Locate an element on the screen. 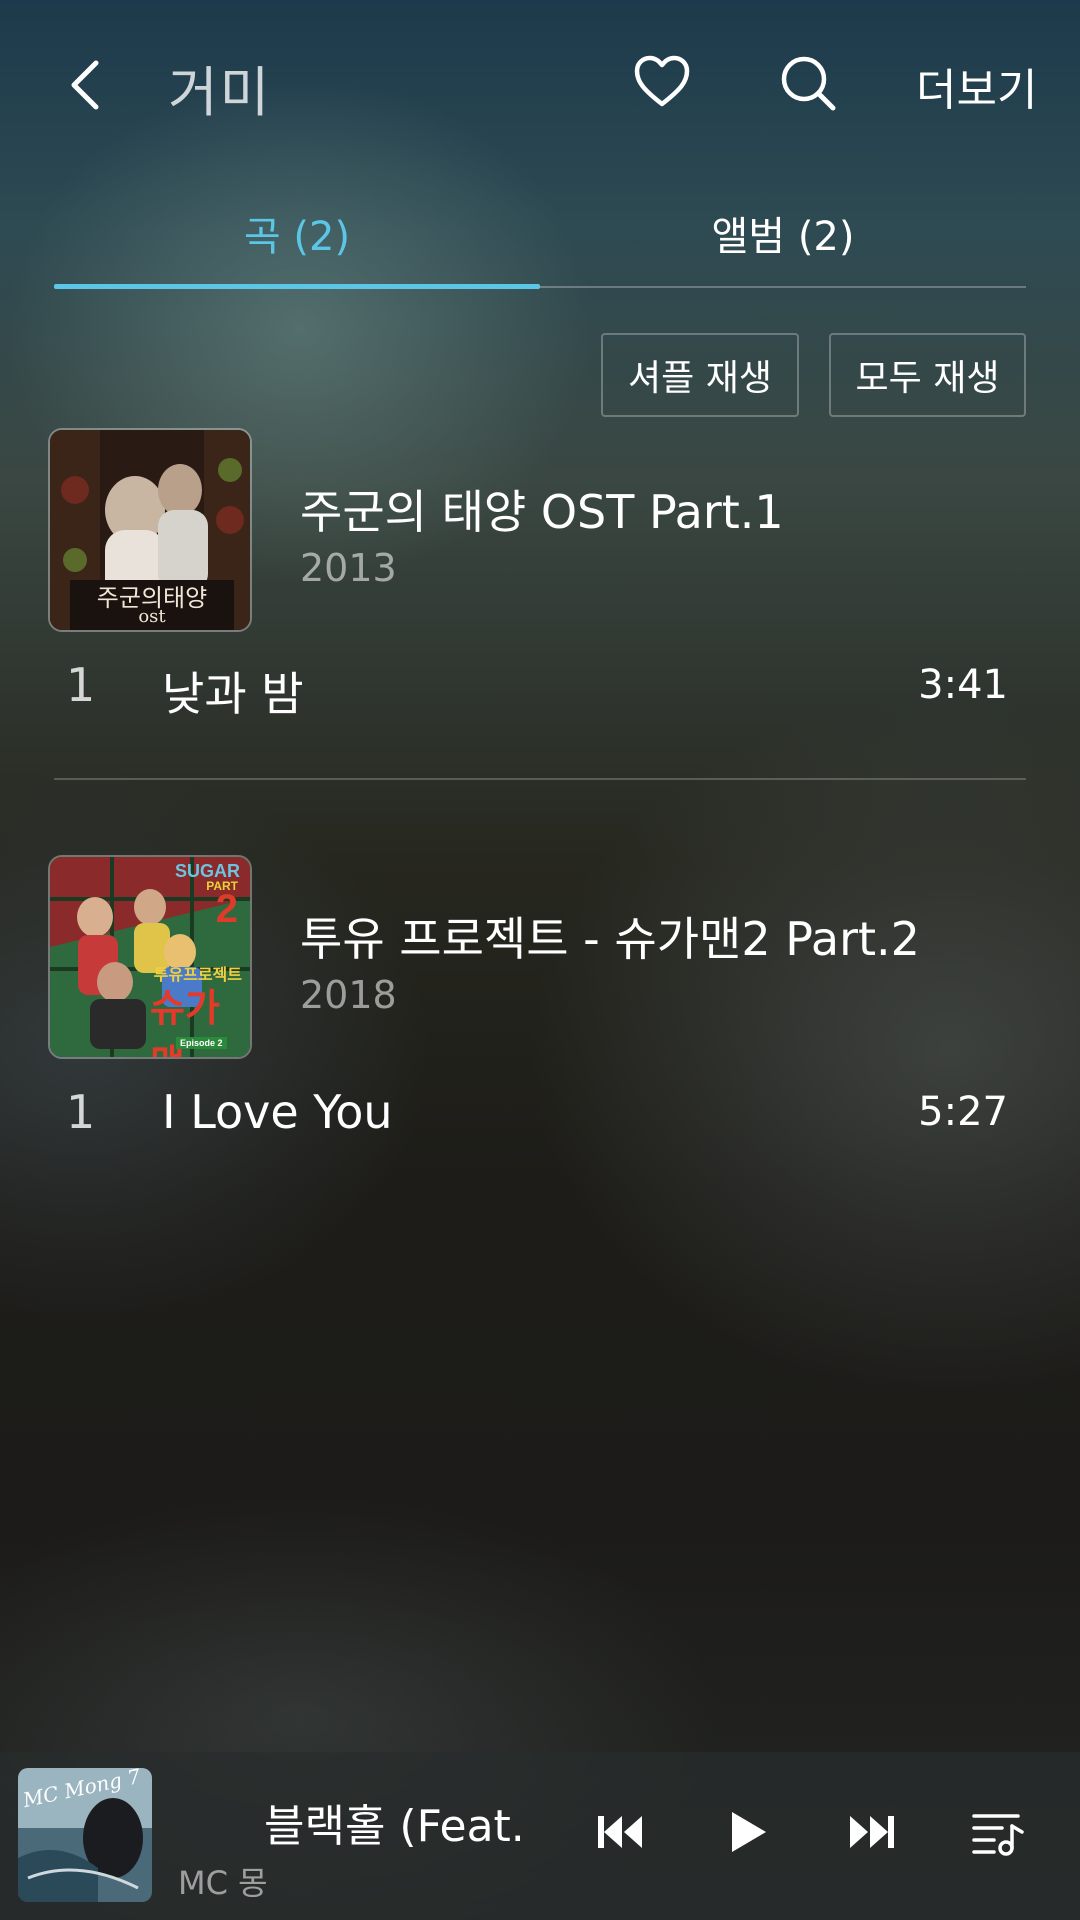 The width and height of the screenshot is (1080, 1920). play-button is located at coordinates (748, 1832).